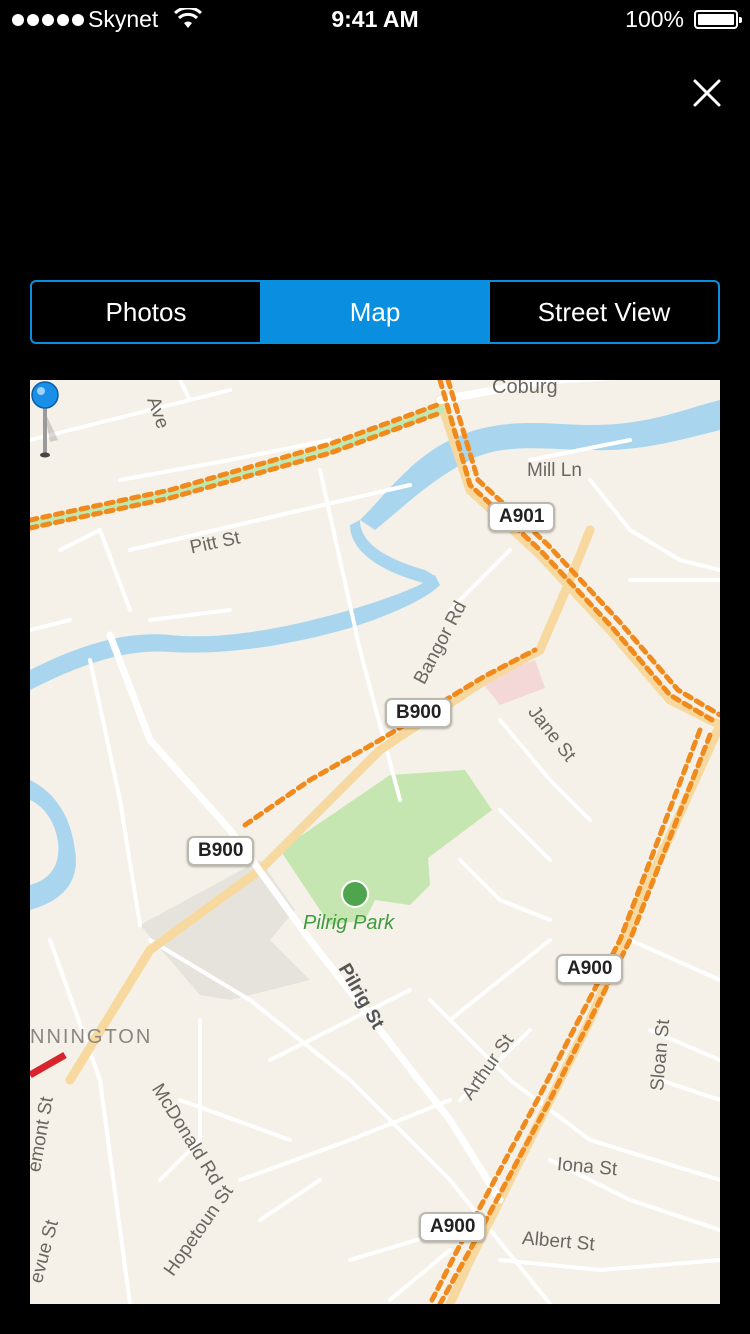 The width and height of the screenshot is (750, 1334). What do you see at coordinates (45, 420) in the screenshot?
I see `map-pin-icon` at bounding box center [45, 420].